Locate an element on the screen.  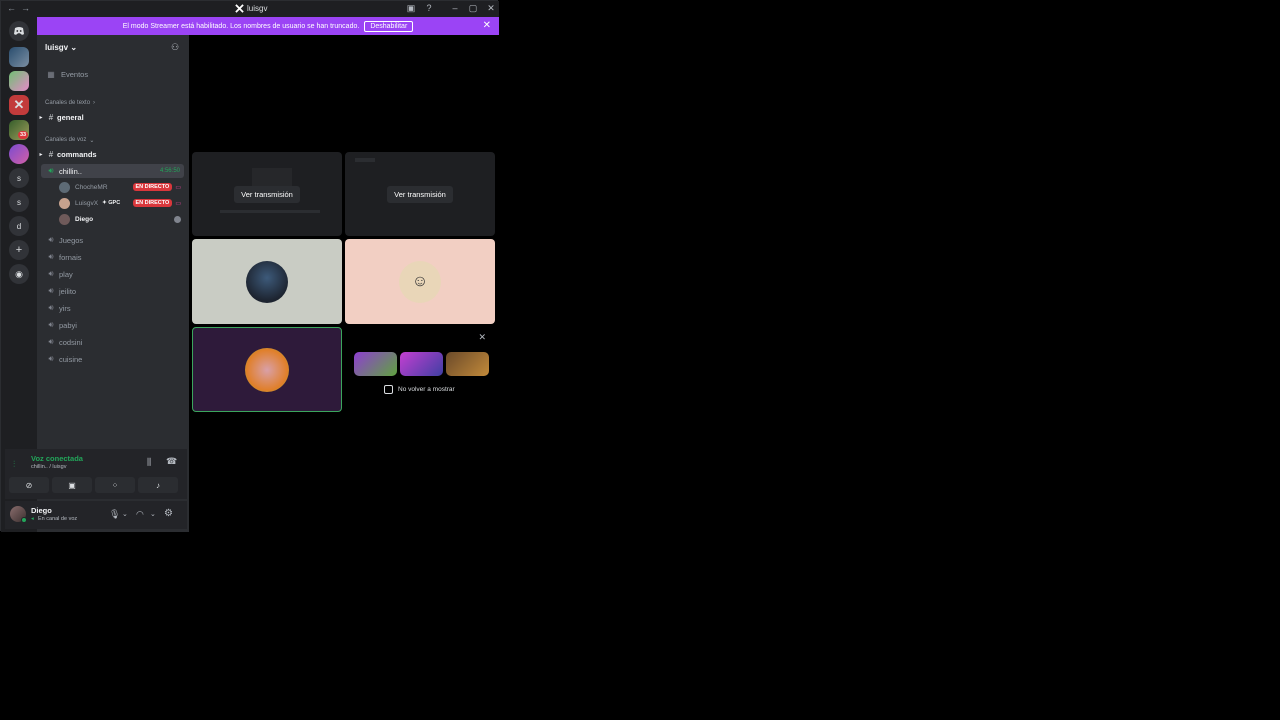
voice-member: LuisgvX ✦ GPC EN DIRECTO ▭ is located at coordinates (113, 203).